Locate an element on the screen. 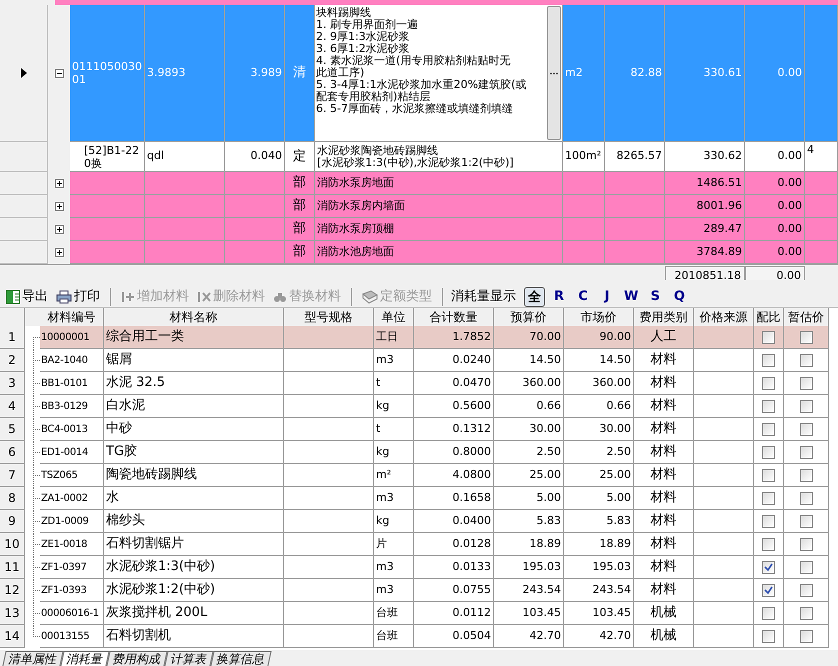 The image size is (838, 666). column-header: 合计数量 is located at coordinates (454, 317).